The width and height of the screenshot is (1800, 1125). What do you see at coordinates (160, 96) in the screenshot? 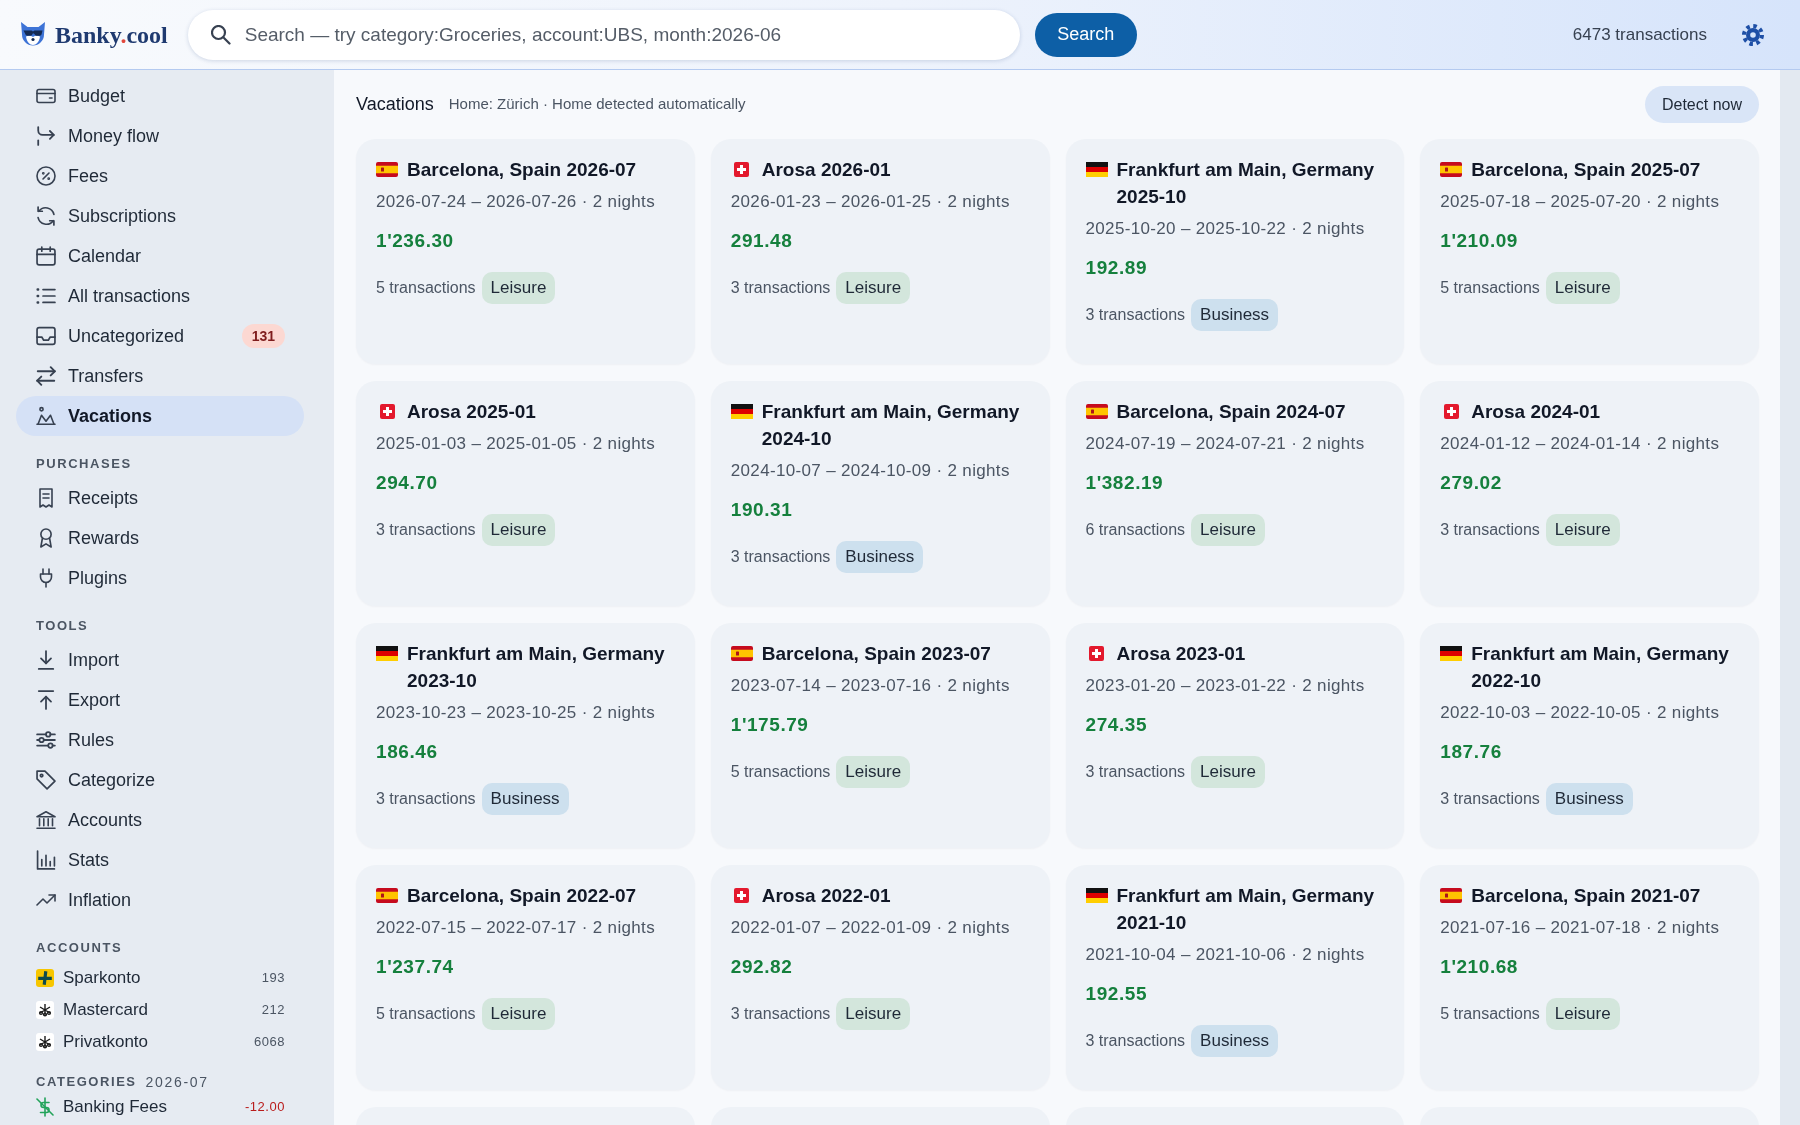
I see `nav-item: Budget` at bounding box center [160, 96].